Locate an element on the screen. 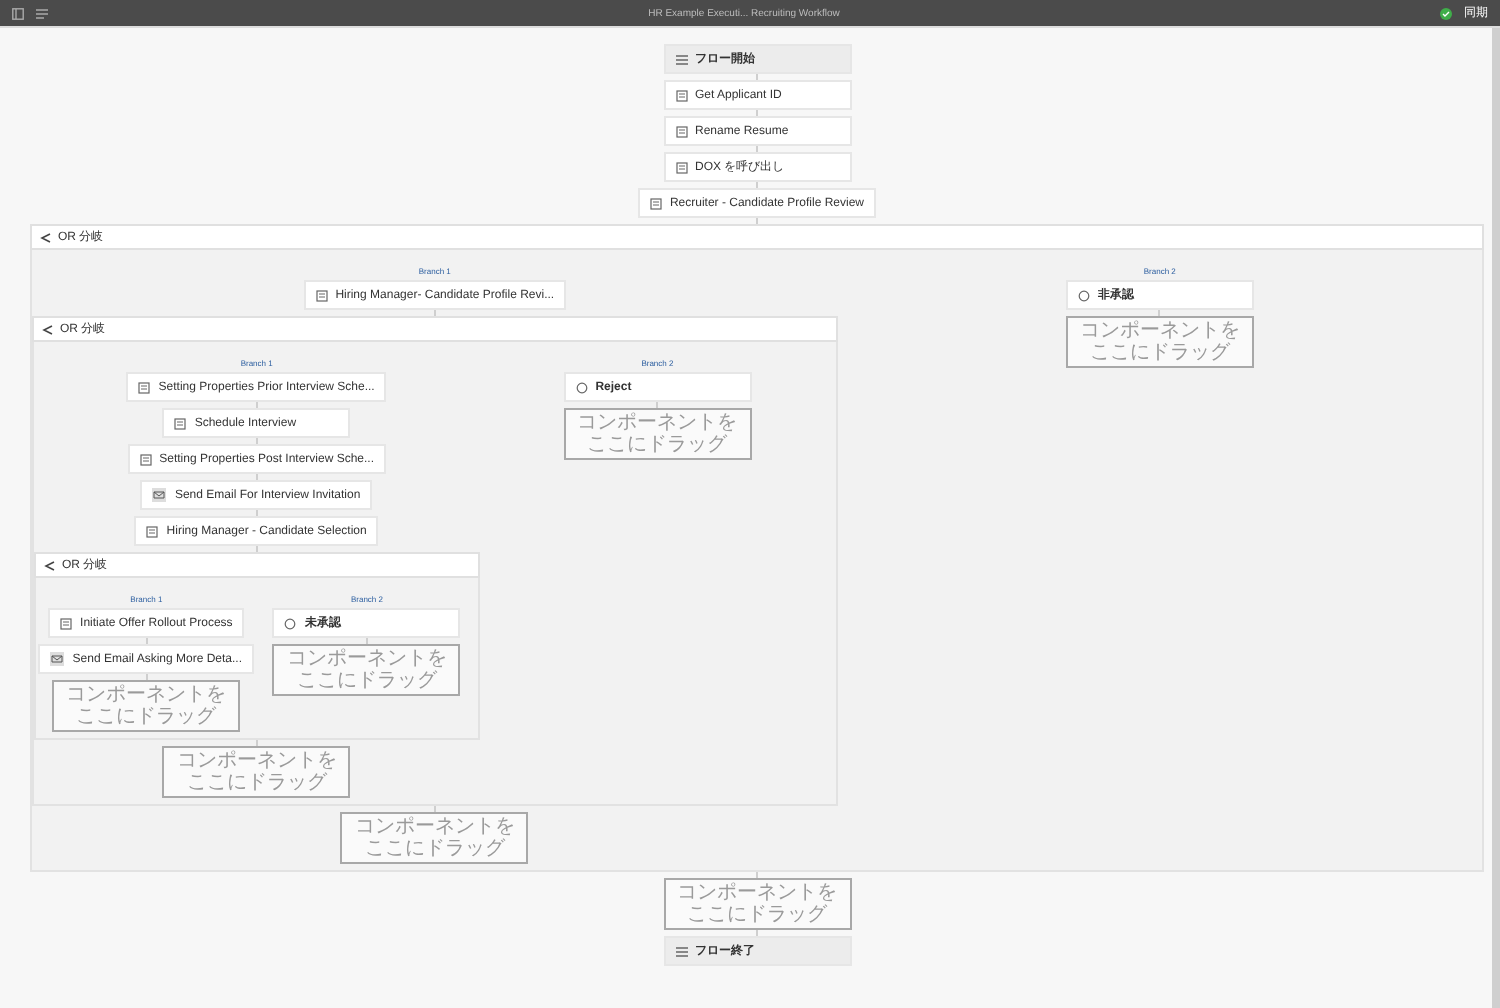 This screenshot has width=1500, height=1008. sidebar-toggle-icon is located at coordinates (18, 13).